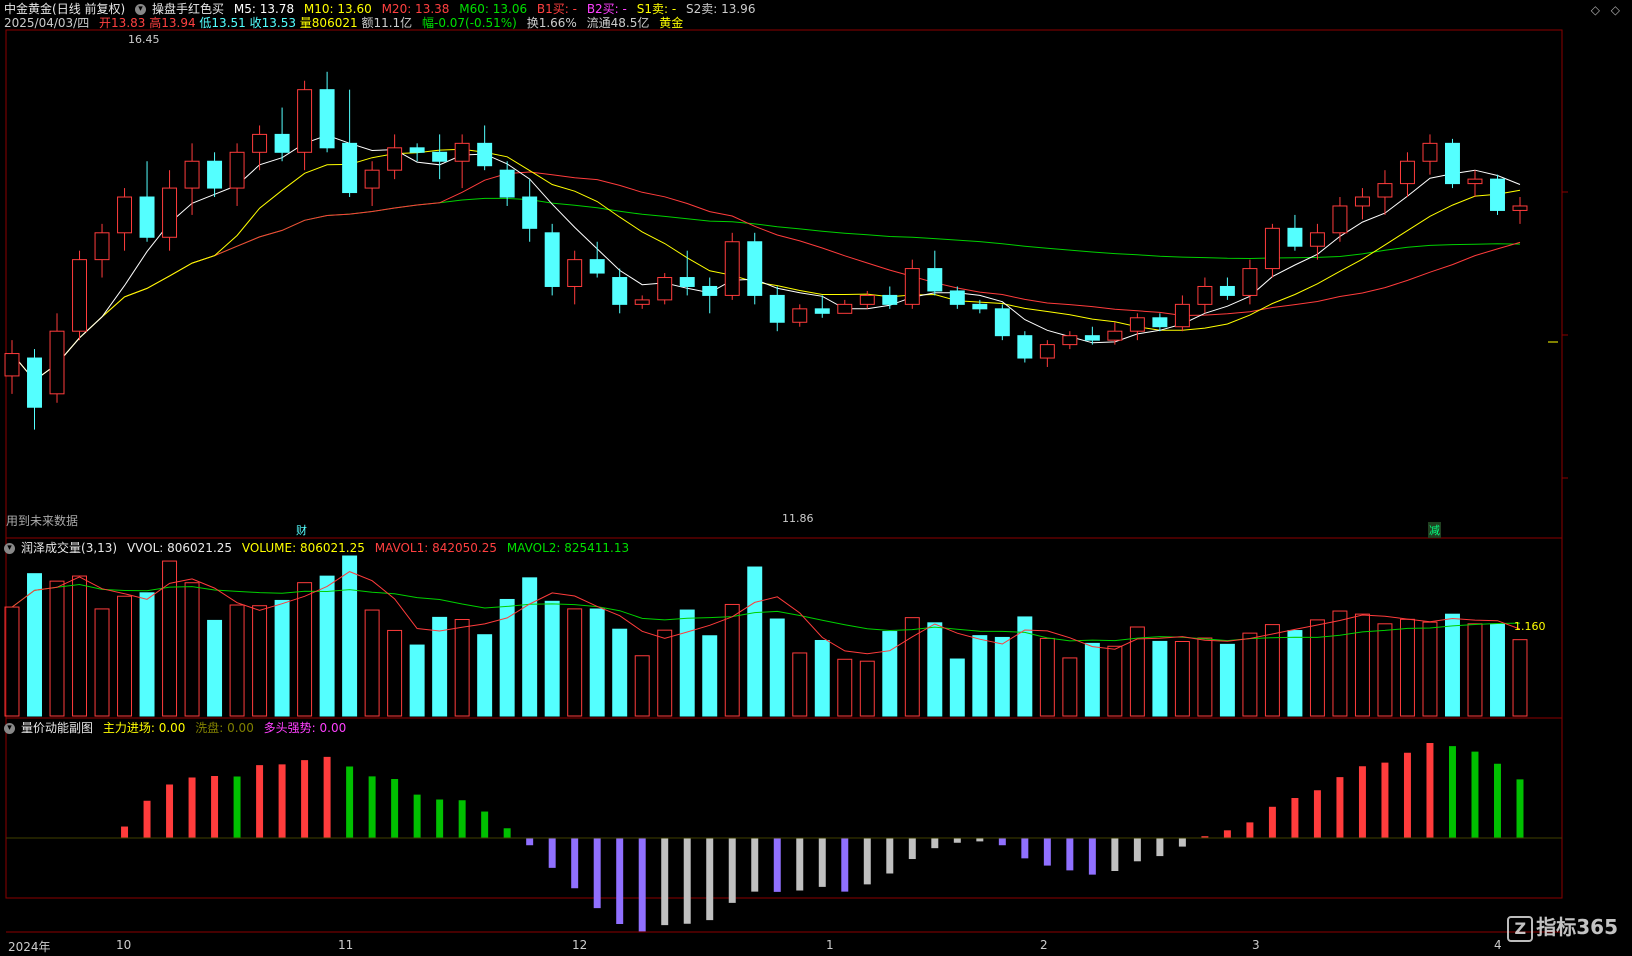  Describe the element at coordinates (1595, 10) in the screenshot. I see `prev-icon: ◇` at that location.